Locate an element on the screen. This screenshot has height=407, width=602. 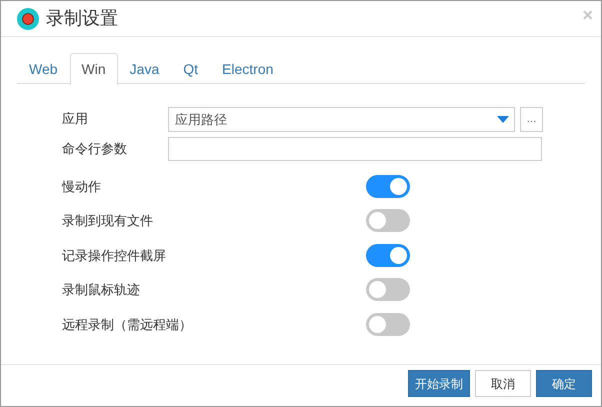
tab: Java is located at coordinates (145, 68).